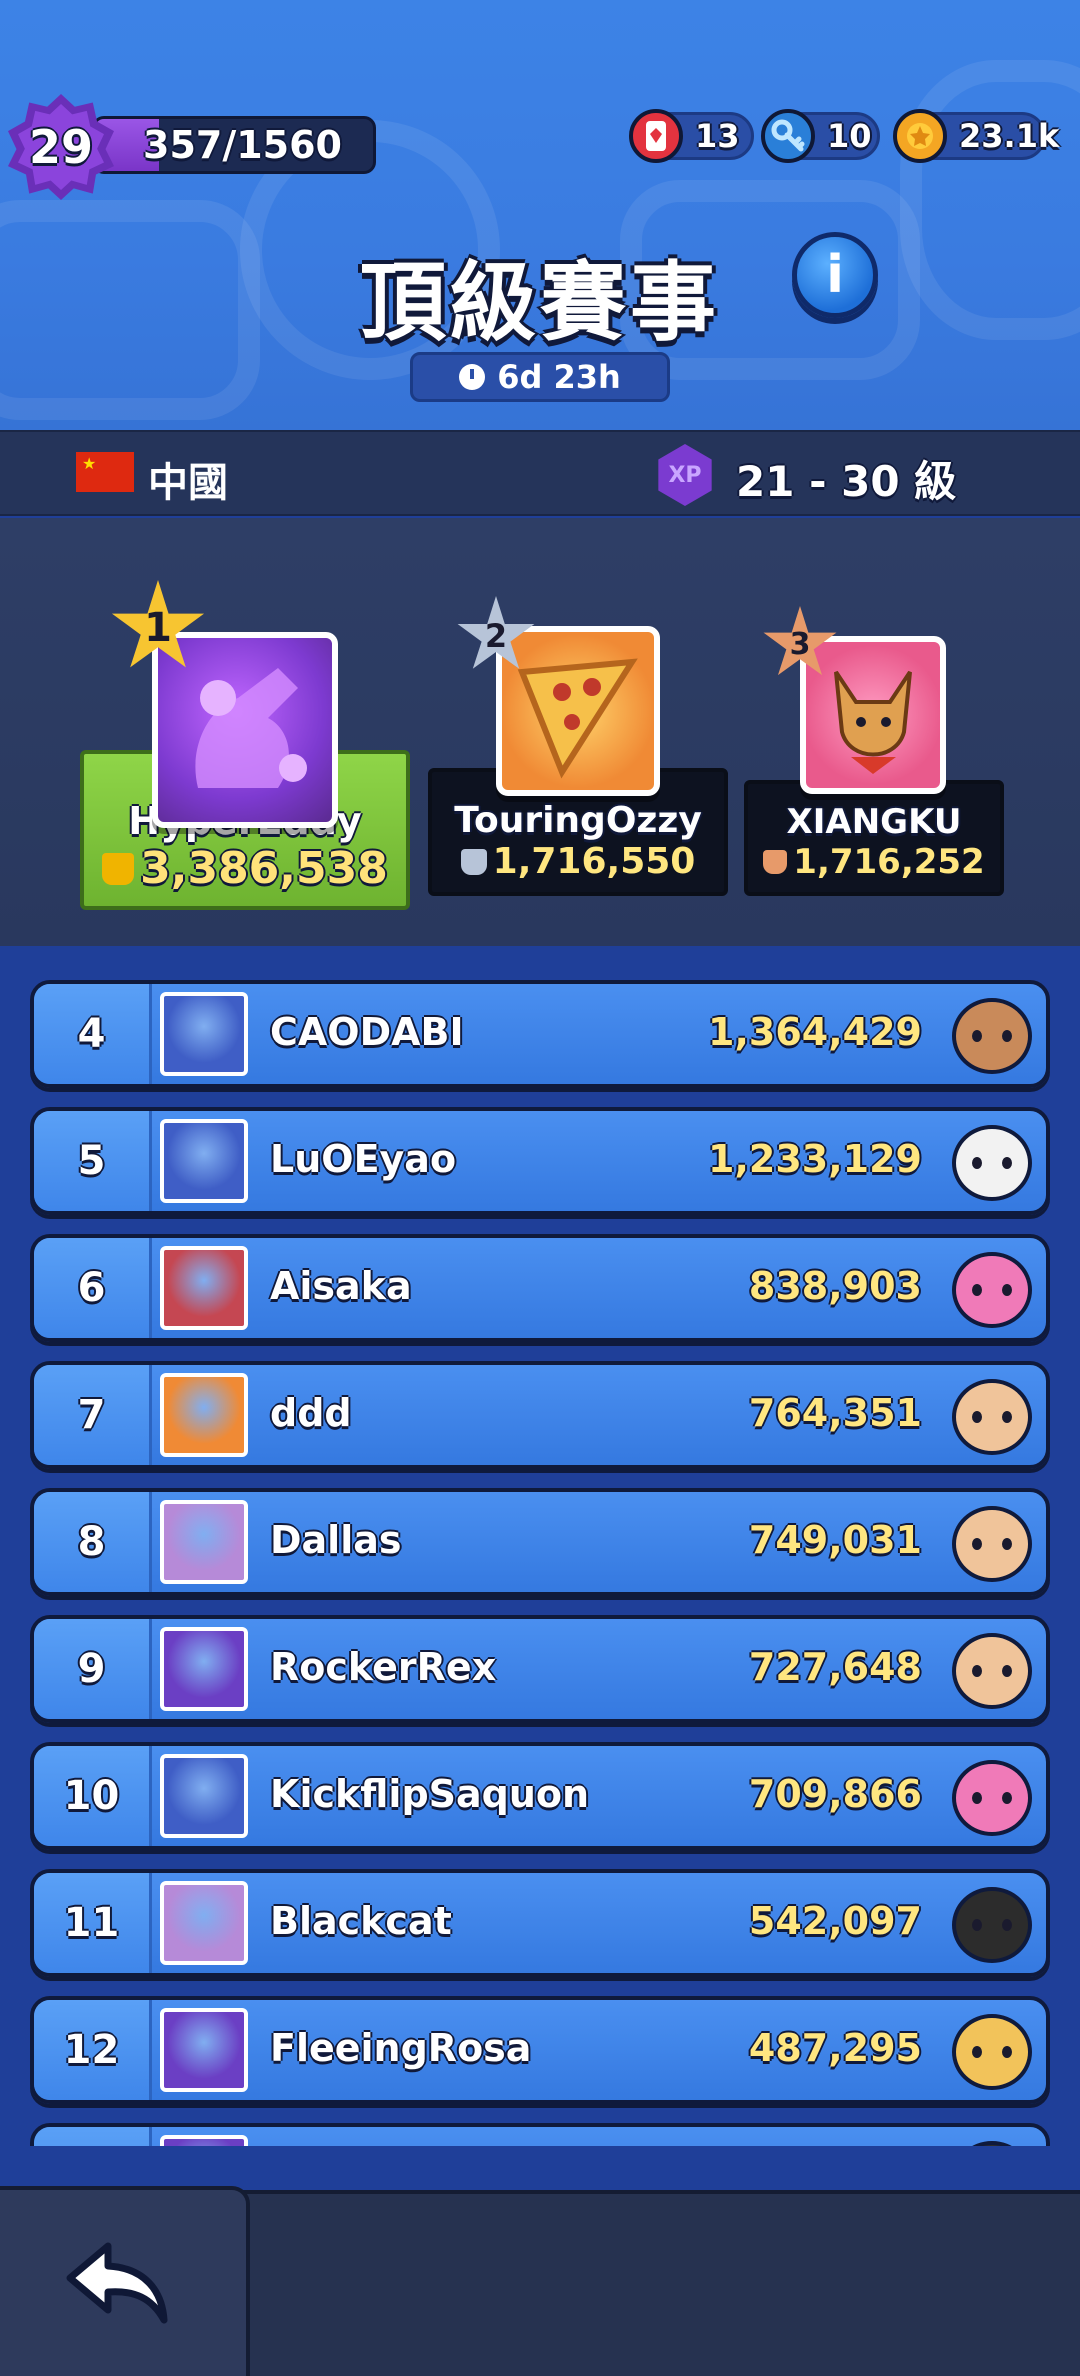 The height and width of the screenshot is (2376, 1080). Describe the element at coordinates (93, 1669) in the screenshot. I see `row-rank: 9` at that location.